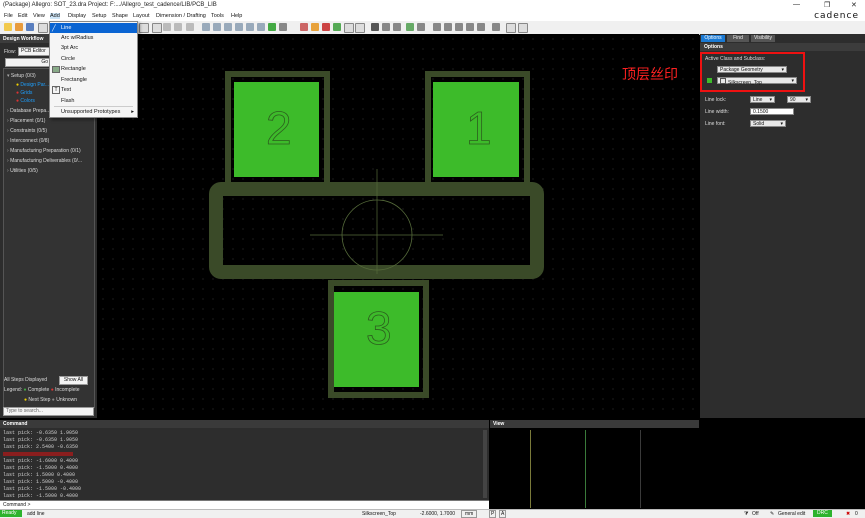  I want to click on close-button: ✕, so click(854, 5).